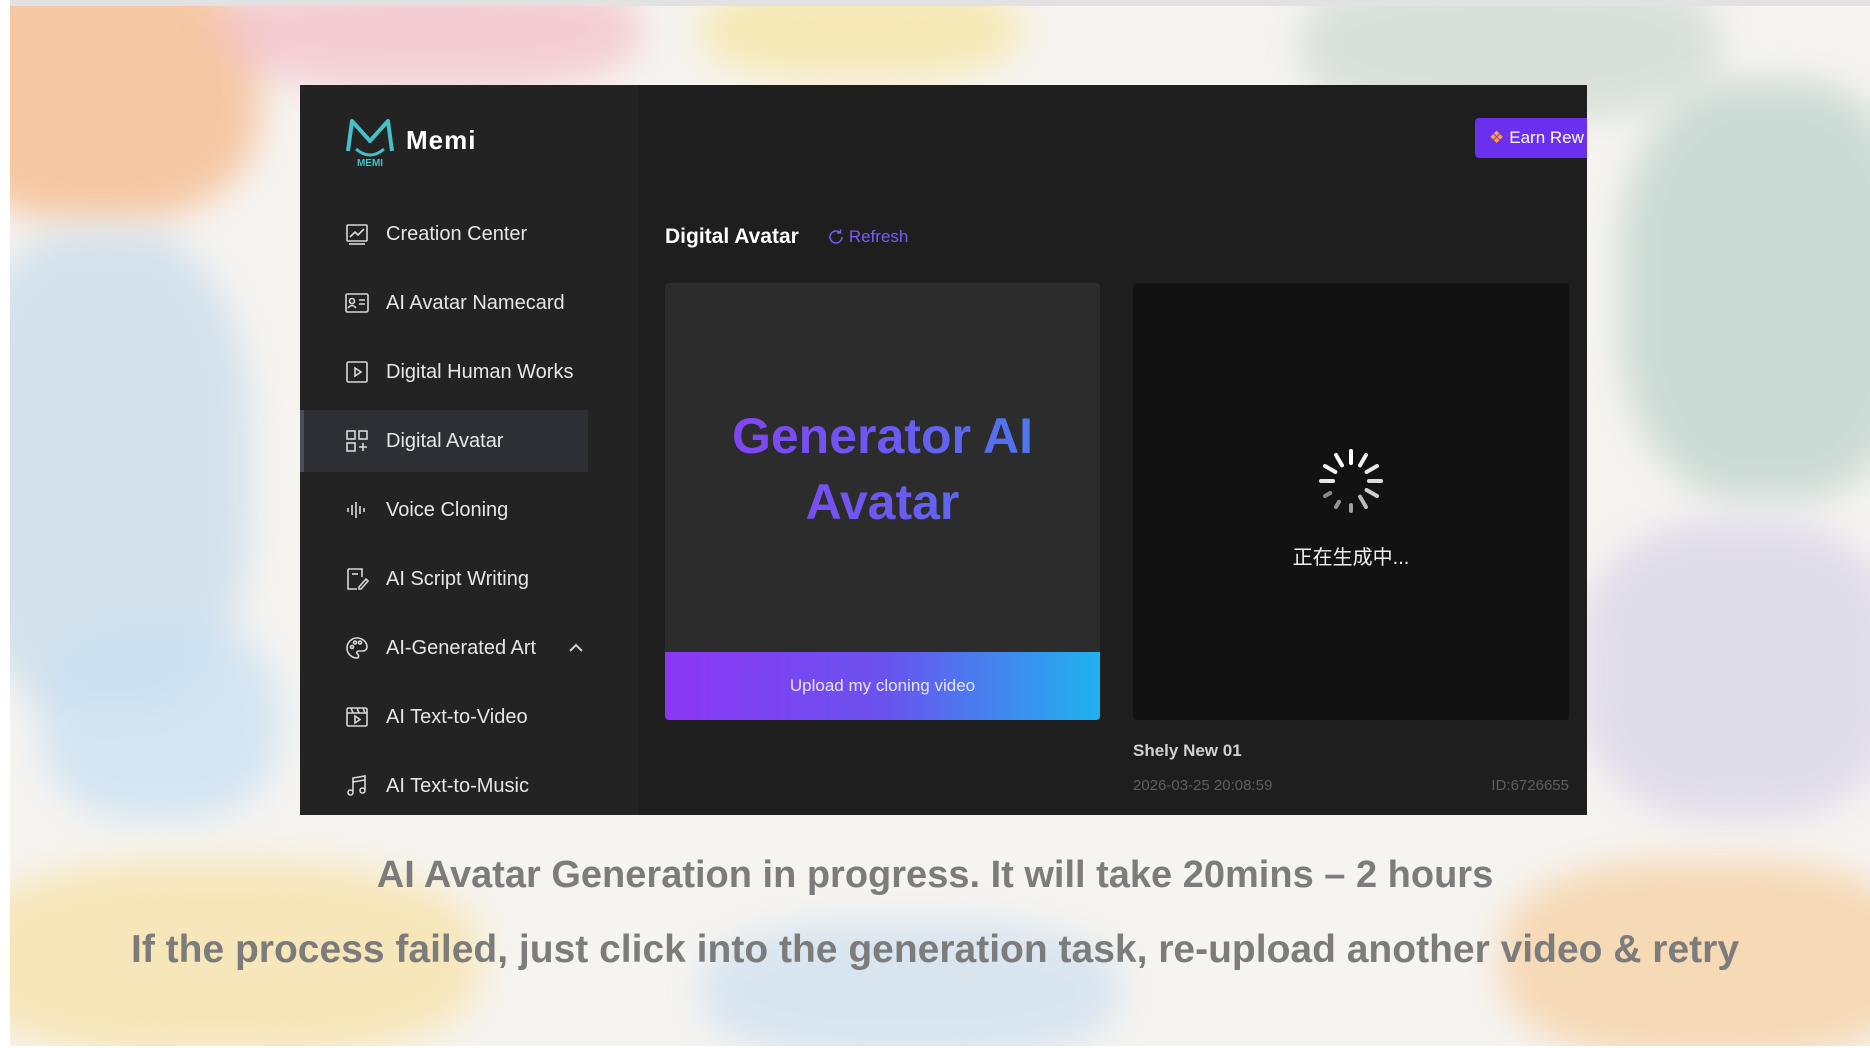 The image size is (1870, 1048). I want to click on logo-small-text: MEMI, so click(370, 163).